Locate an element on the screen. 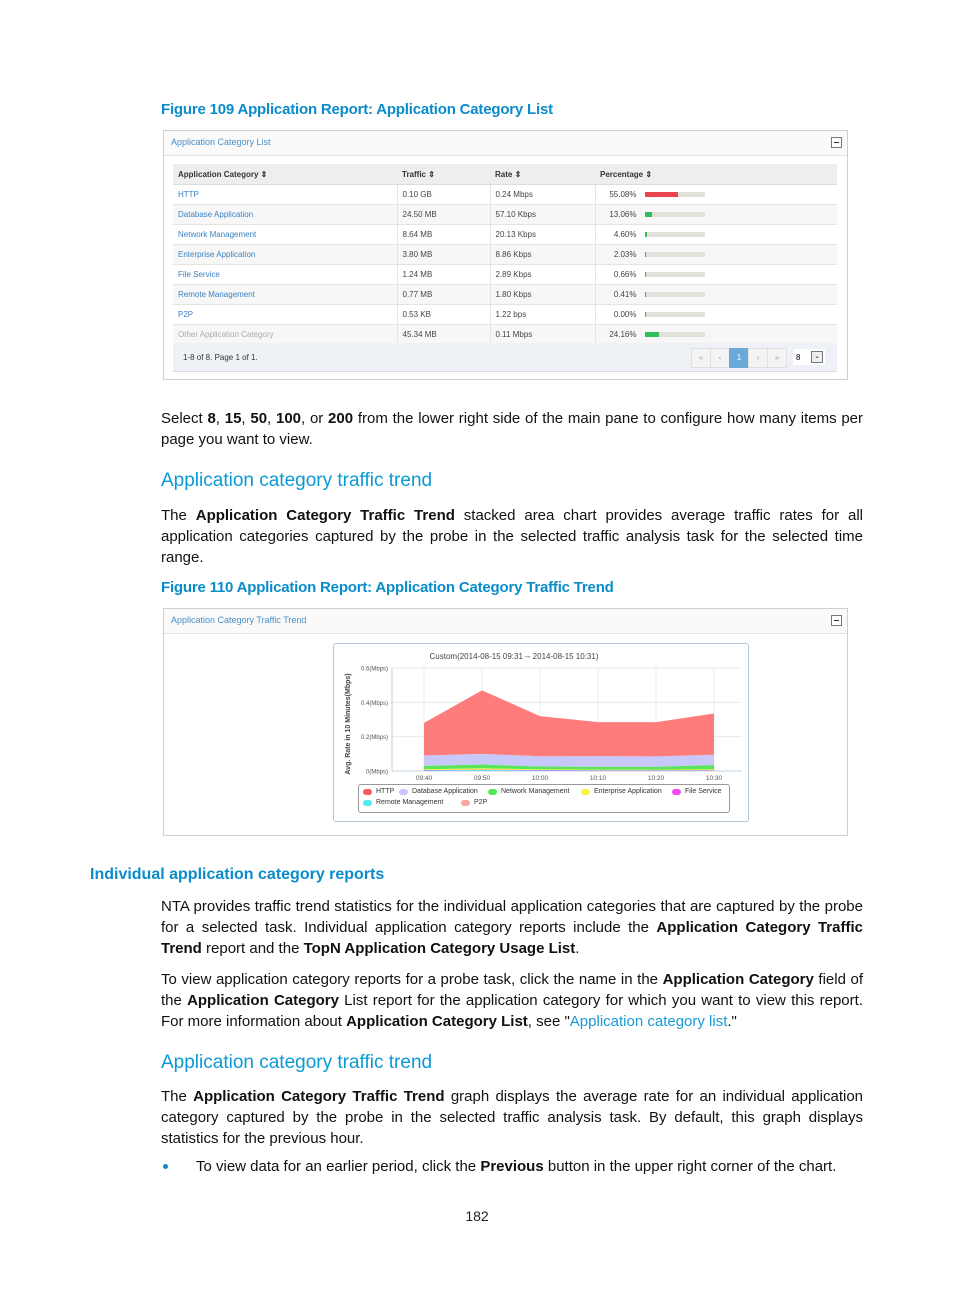 The image size is (954, 1296). text: Select is located at coordinates (184, 418).